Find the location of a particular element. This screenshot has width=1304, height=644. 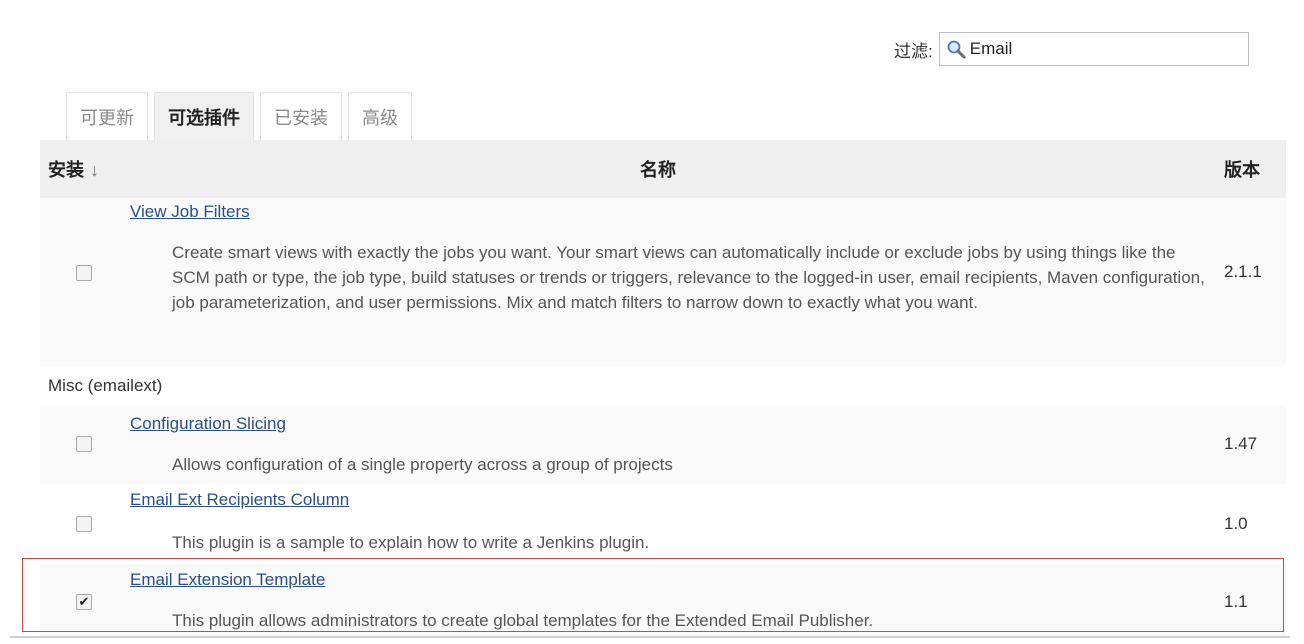

tab-advanced: 高级 is located at coordinates (380, 116).